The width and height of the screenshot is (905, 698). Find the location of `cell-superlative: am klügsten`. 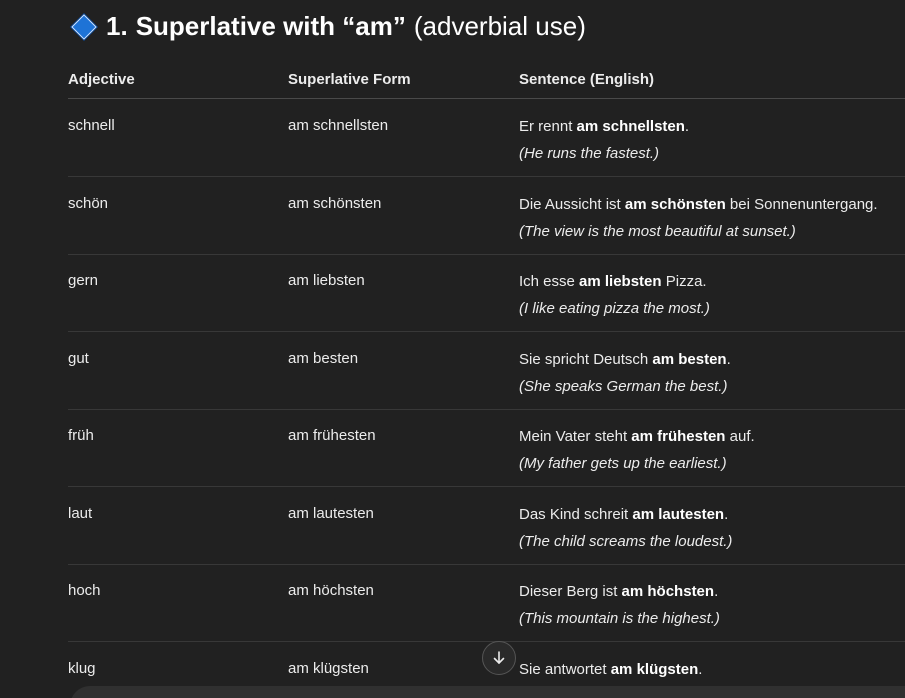

cell-superlative: am klügsten is located at coordinates (328, 668).